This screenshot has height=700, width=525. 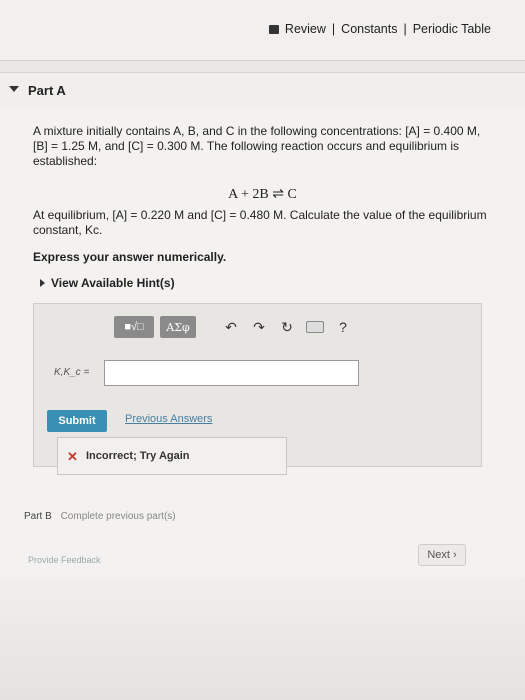 What do you see at coordinates (38, 516) in the screenshot?
I see `part-b-label: Part B` at bounding box center [38, 516].